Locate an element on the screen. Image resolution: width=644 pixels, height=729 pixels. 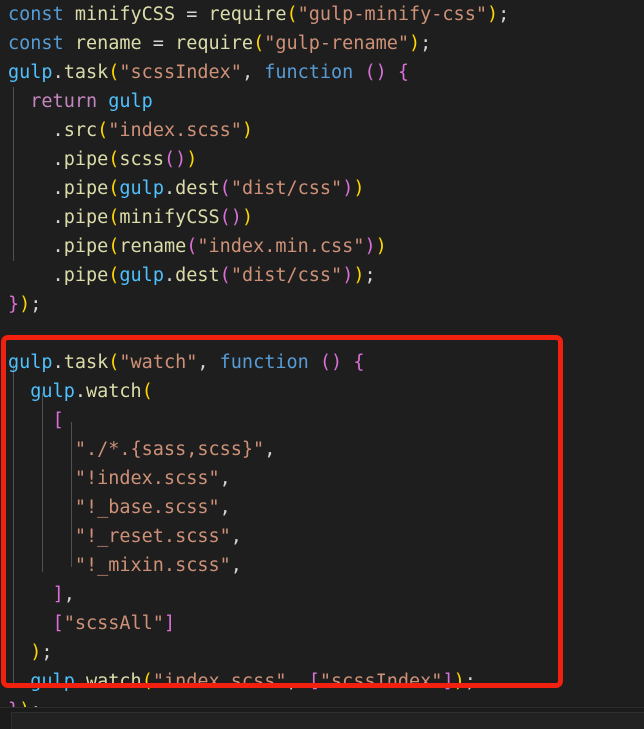
code-line: gulp.watch("index.scss", ["scssIndex"]); is located at coordinates (322, 681).